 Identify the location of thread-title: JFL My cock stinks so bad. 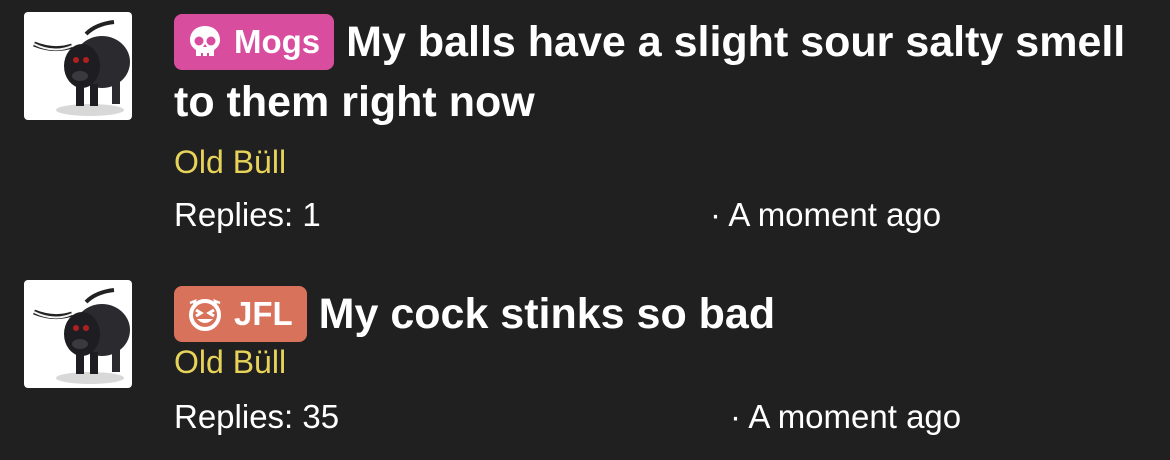
(654, 314).